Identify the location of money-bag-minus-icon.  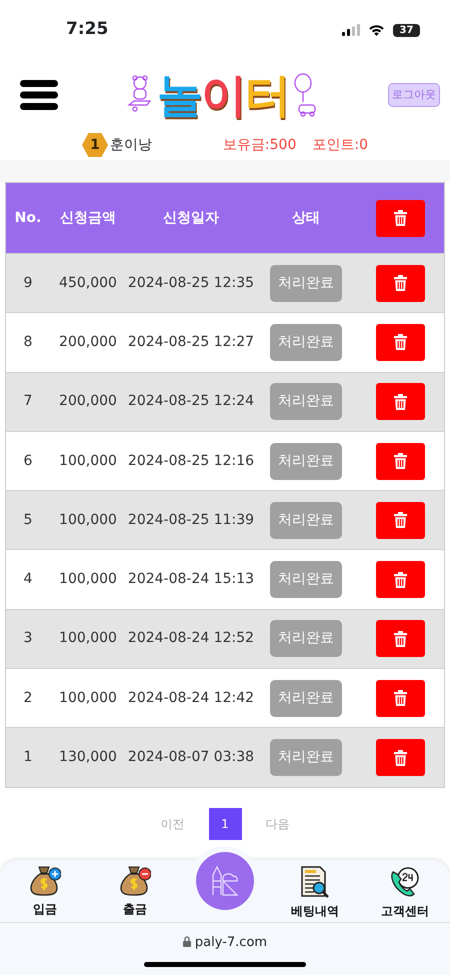
(135, 881).